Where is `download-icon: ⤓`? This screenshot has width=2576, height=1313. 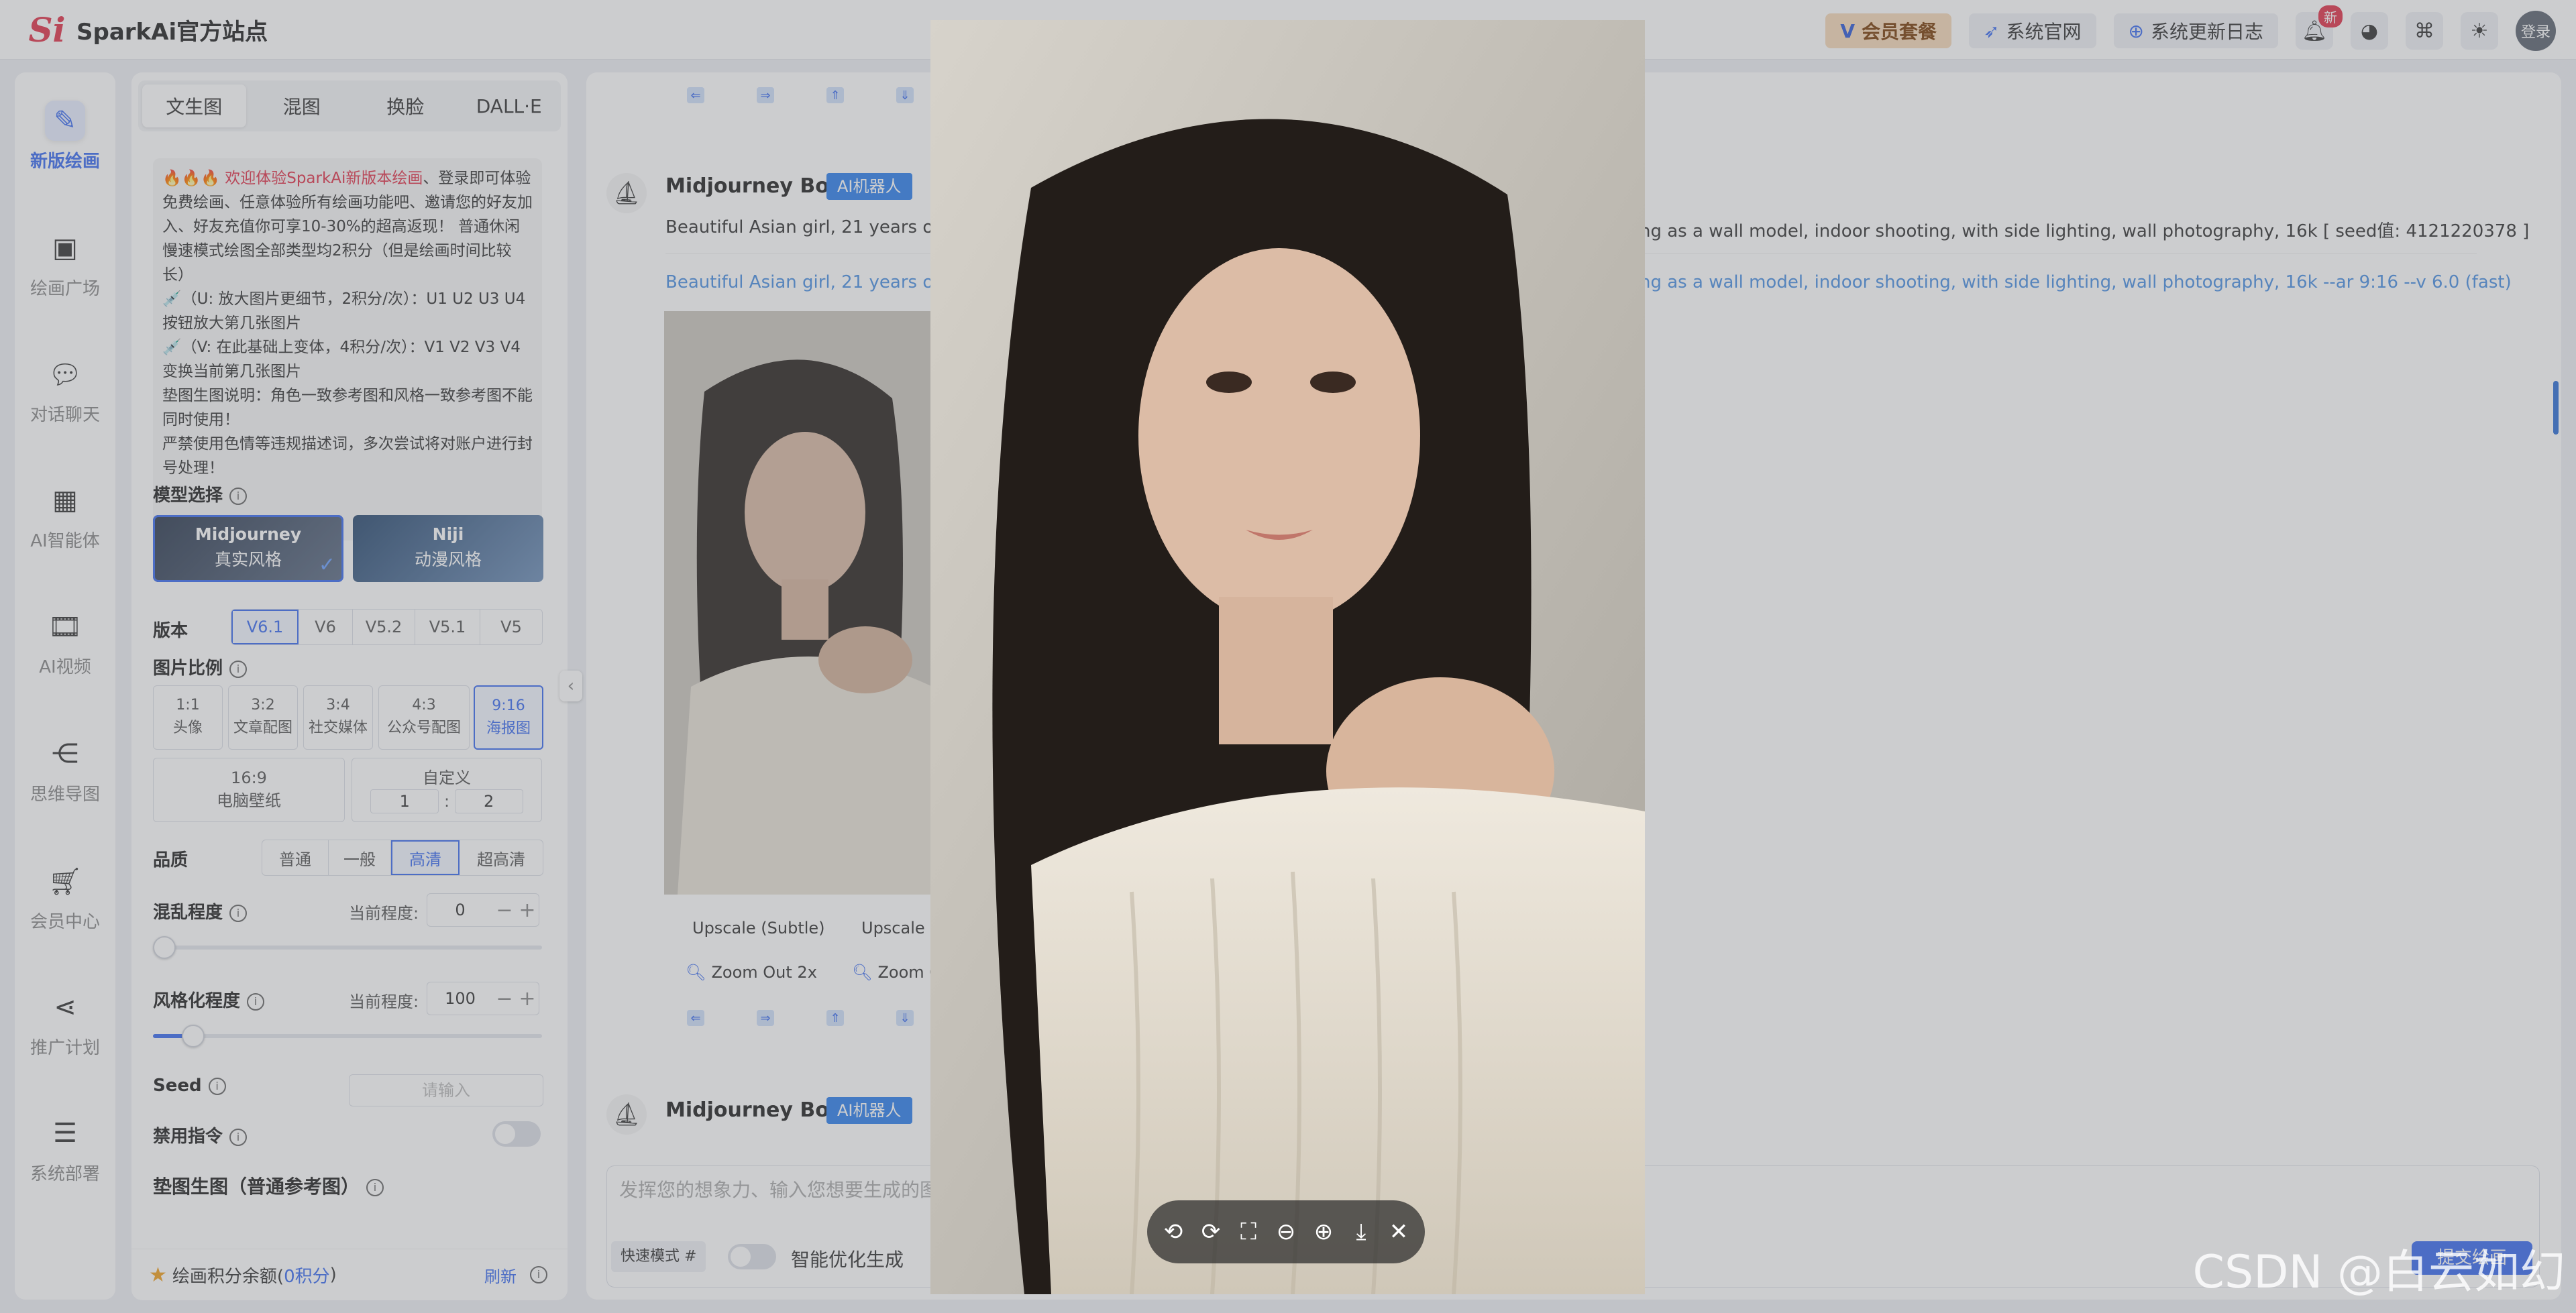
download-icon: ⤓ is located at coordinates (1361, 1231).